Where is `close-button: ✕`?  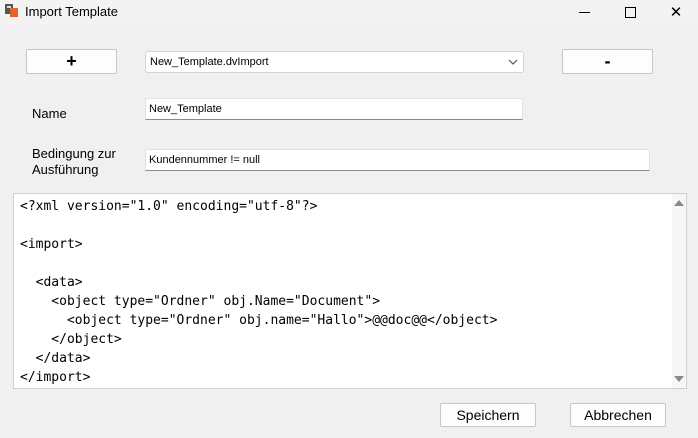 close-button: ✕ is located at coordinates (675, 12).